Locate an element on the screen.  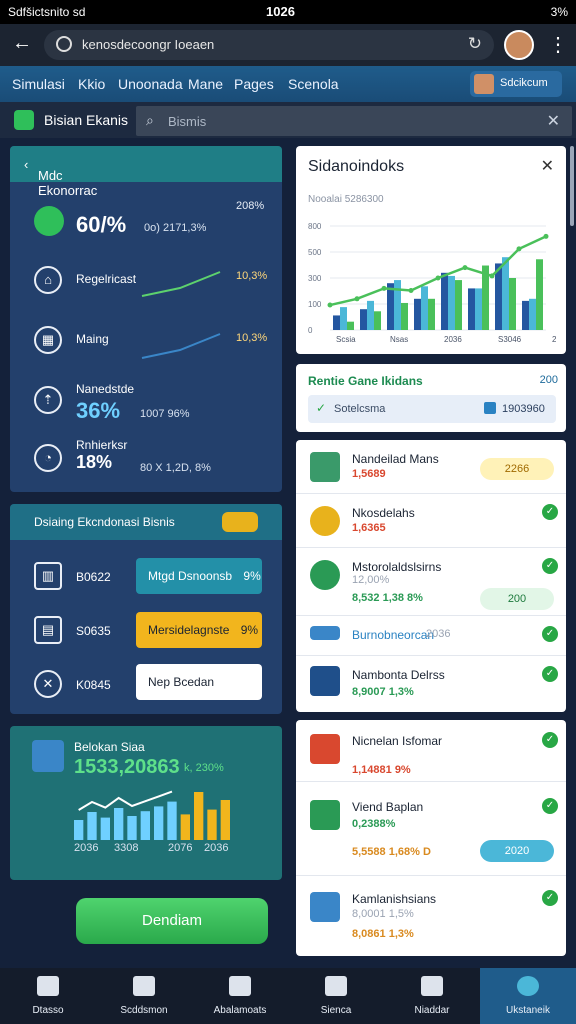
status-left: Sdfšictsnito sd is located at coordinates (47, 12).